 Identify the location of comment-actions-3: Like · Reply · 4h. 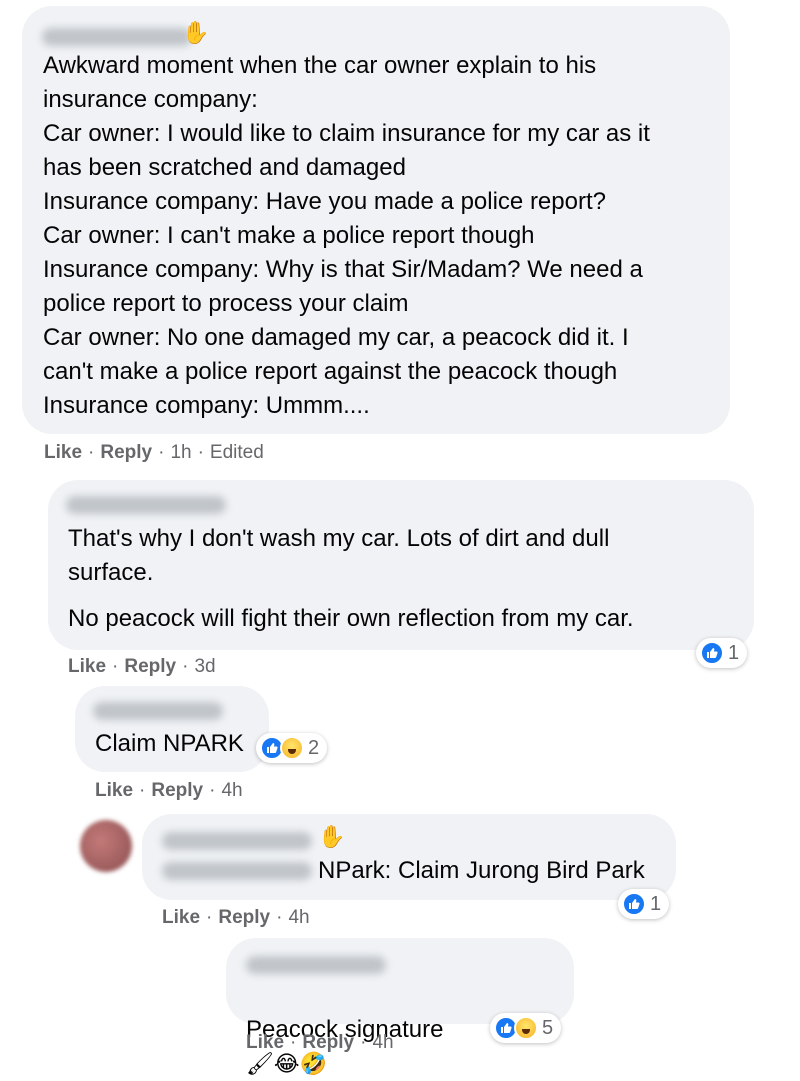
(169, 791).